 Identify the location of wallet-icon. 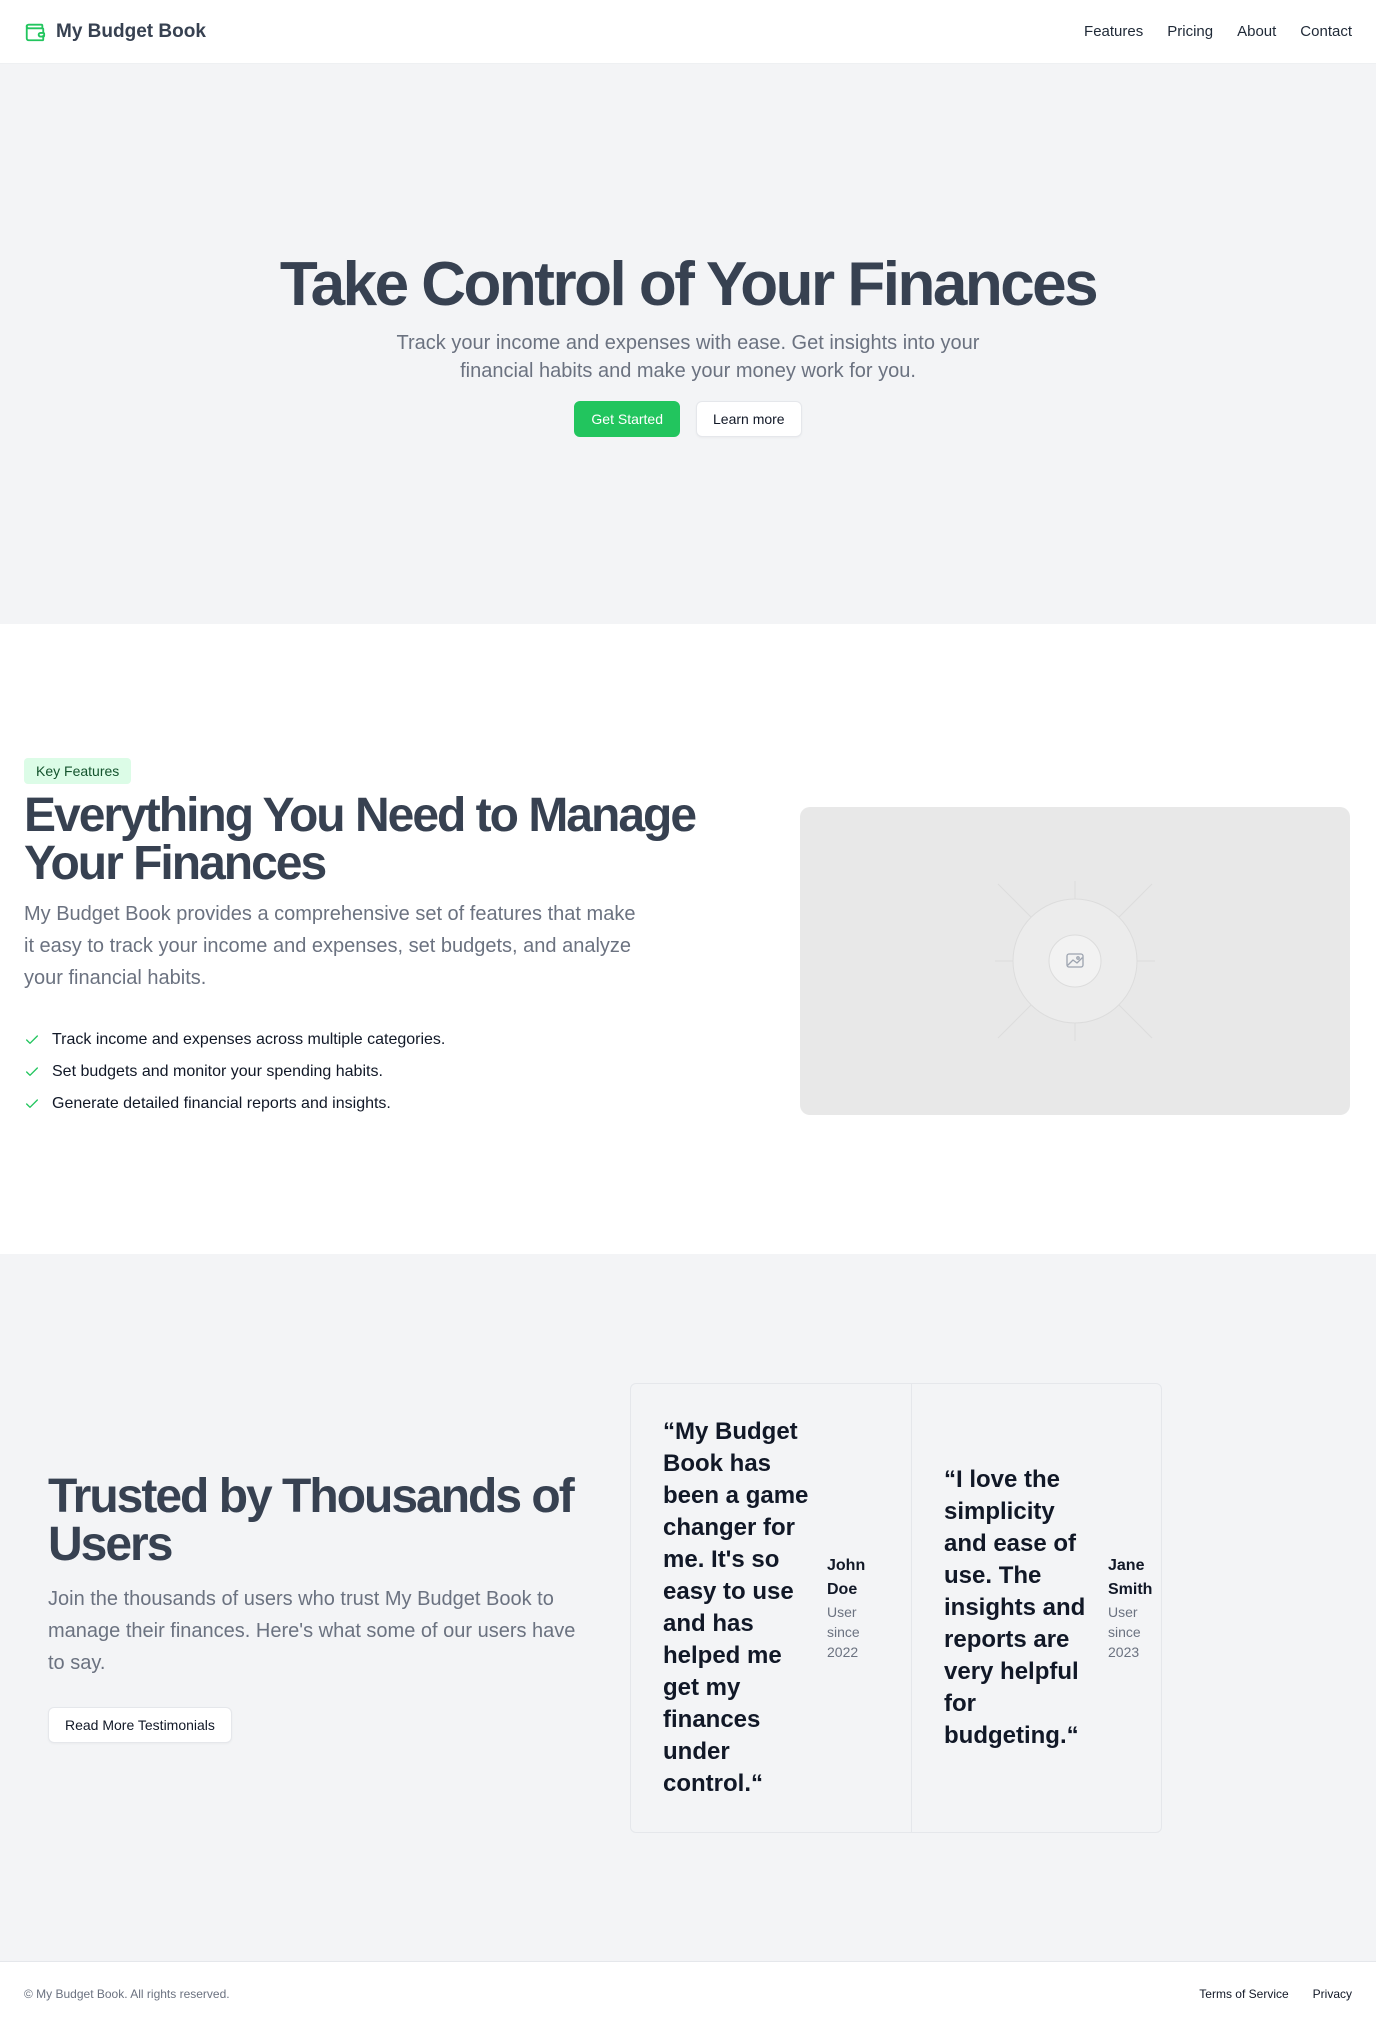
(35, 32).